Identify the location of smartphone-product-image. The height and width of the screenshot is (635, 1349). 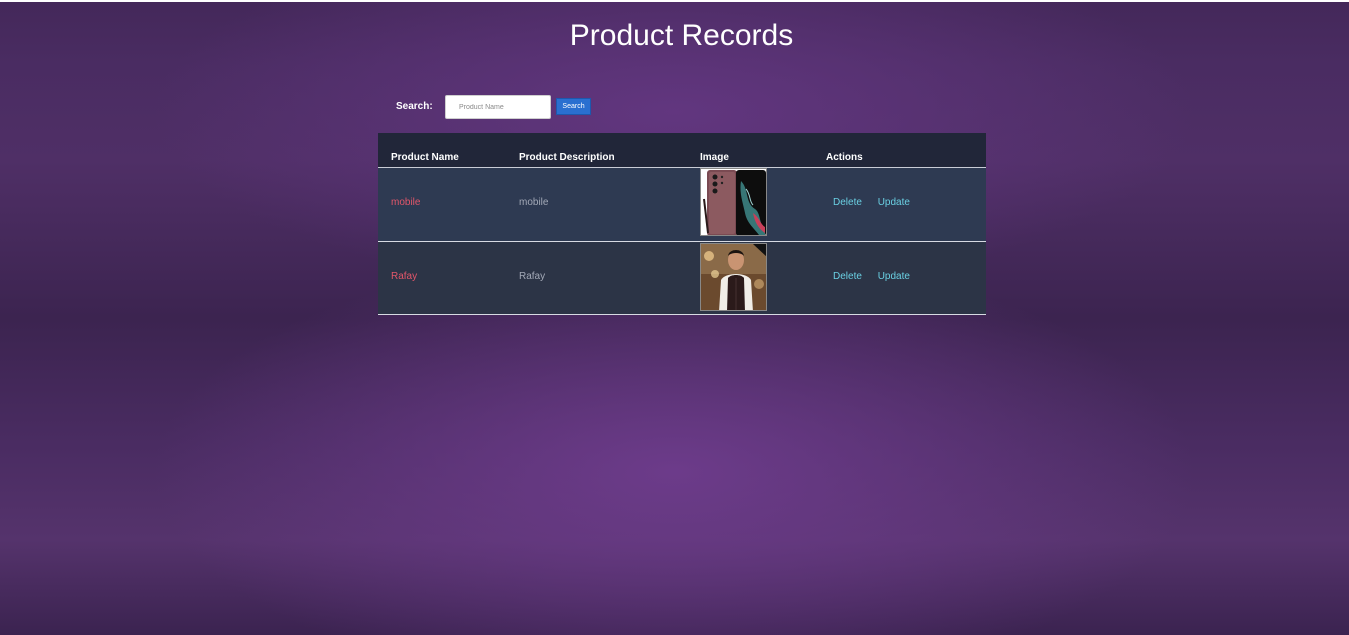
(733, 202).